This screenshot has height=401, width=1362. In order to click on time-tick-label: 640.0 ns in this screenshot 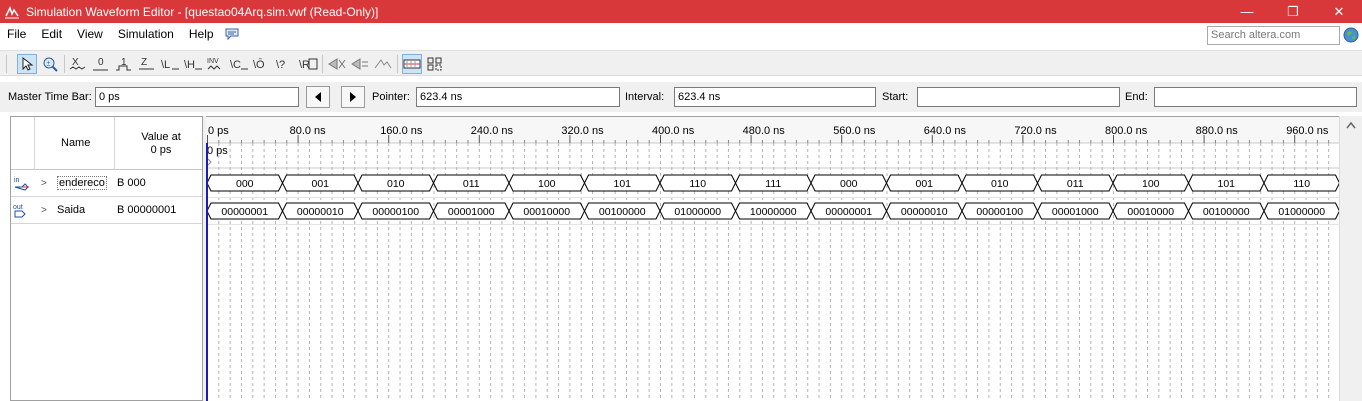, I will do `click(945, 131)`.